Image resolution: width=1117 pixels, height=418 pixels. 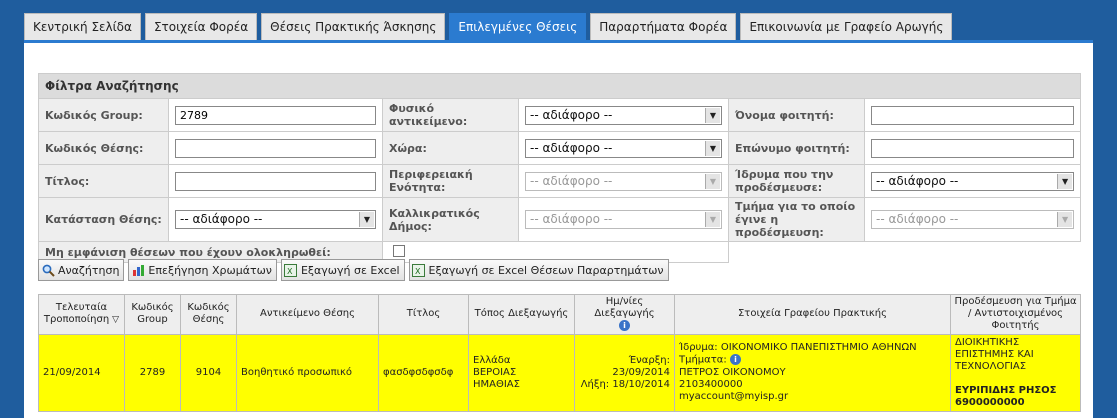 What do you see at coordinates (649, 360) in the screenshot?
I see `start-label: Έναρξη:` at bounding box center [649, 360].